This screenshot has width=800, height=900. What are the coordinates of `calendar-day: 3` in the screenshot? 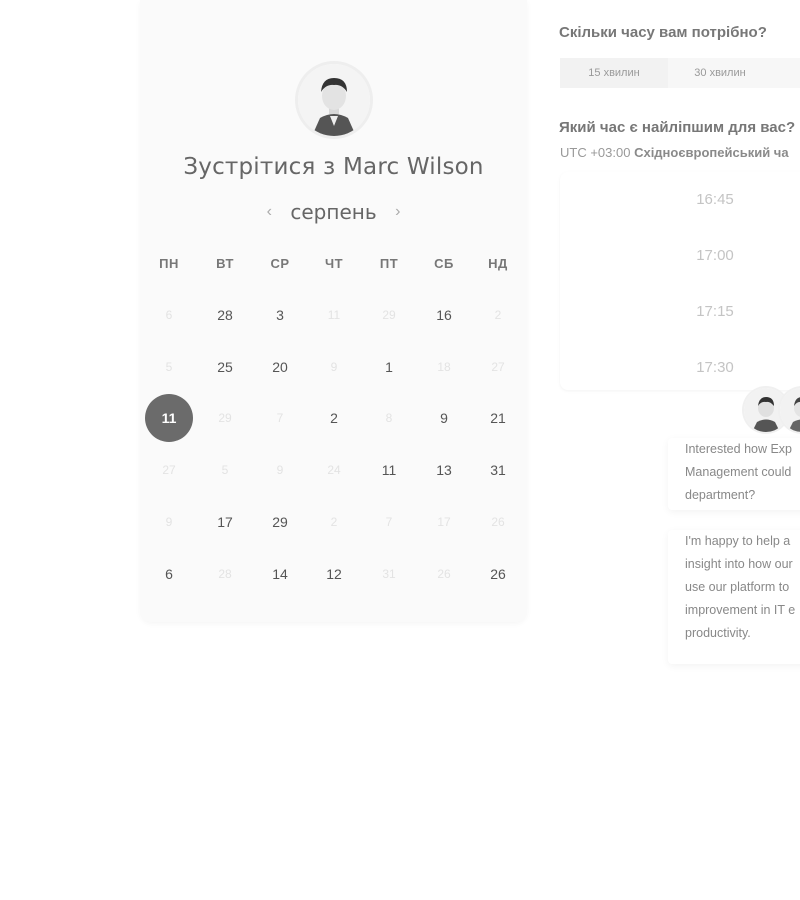 It's located at (280, 315).